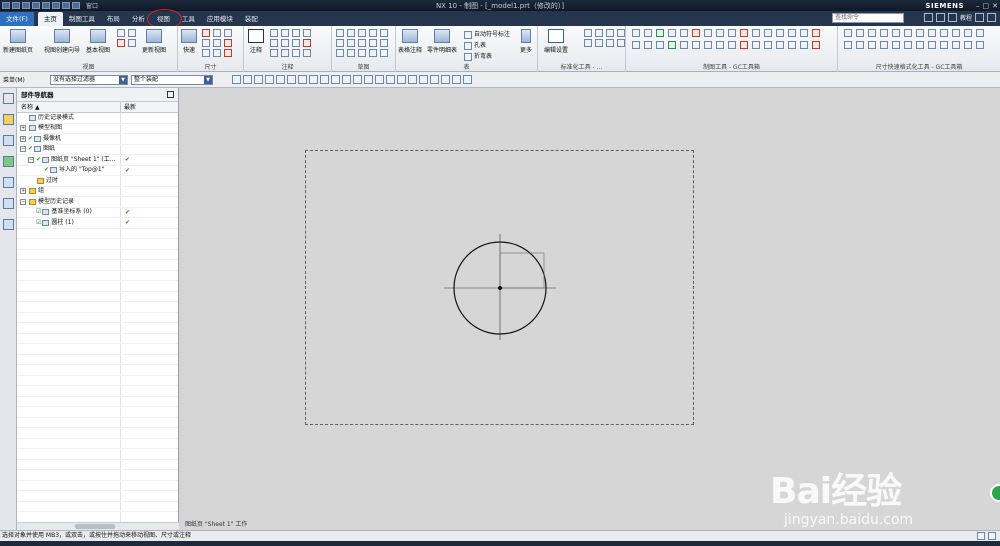 This screenshot has width=1000, height=546. I want to click on snap-12-icon, so click(357, 79).